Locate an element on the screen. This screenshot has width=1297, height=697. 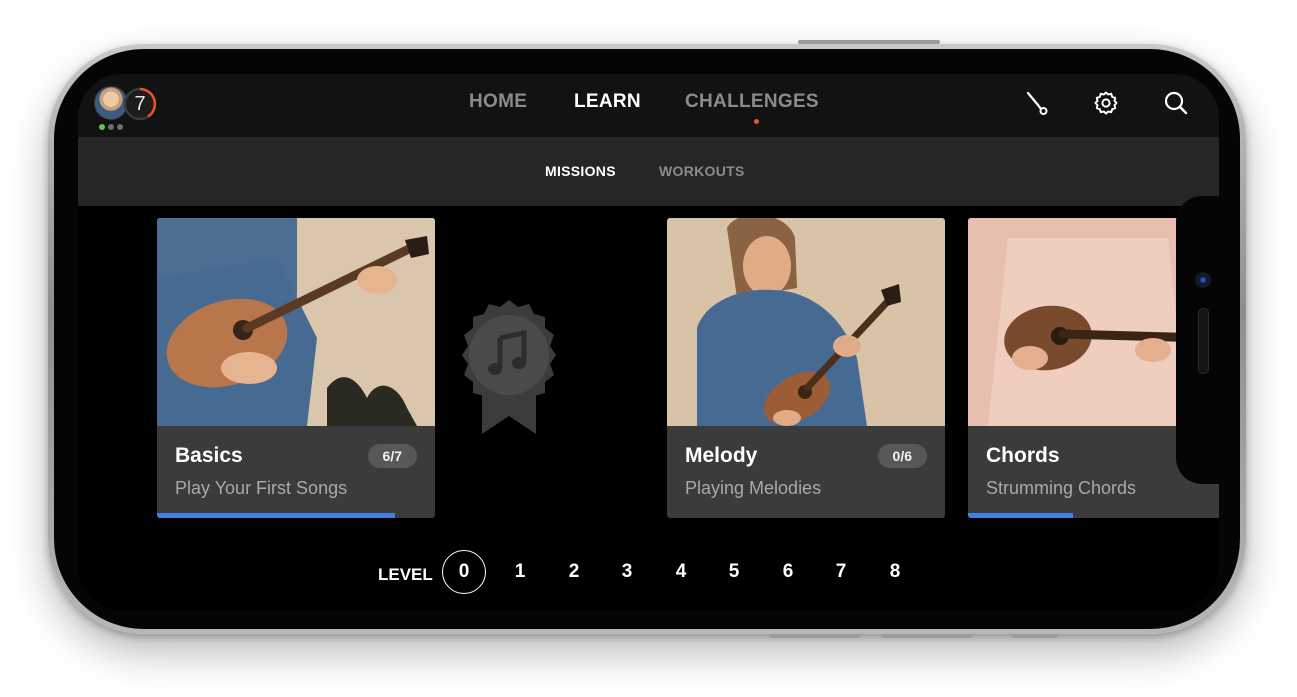
card-subtitle: Playing Melodies is located at coordinates (753, 488).